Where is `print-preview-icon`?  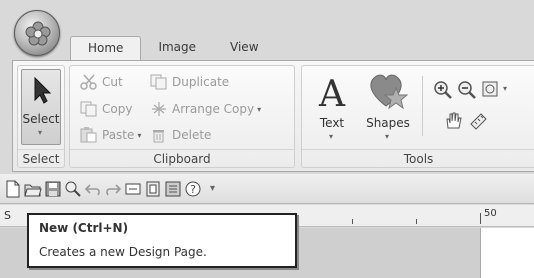
print-preview-icon is located at coordinates (73, 189).